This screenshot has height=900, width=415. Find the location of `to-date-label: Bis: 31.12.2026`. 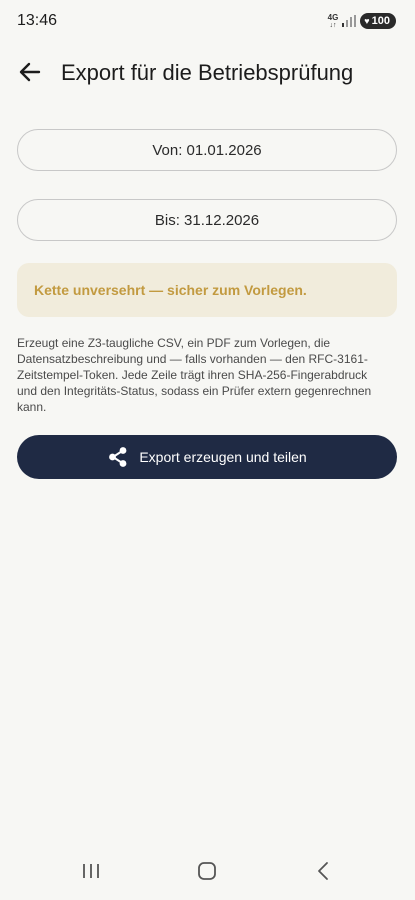

to-date-label: Bis: 31.12.2026 is located at coordinates (207, 220).